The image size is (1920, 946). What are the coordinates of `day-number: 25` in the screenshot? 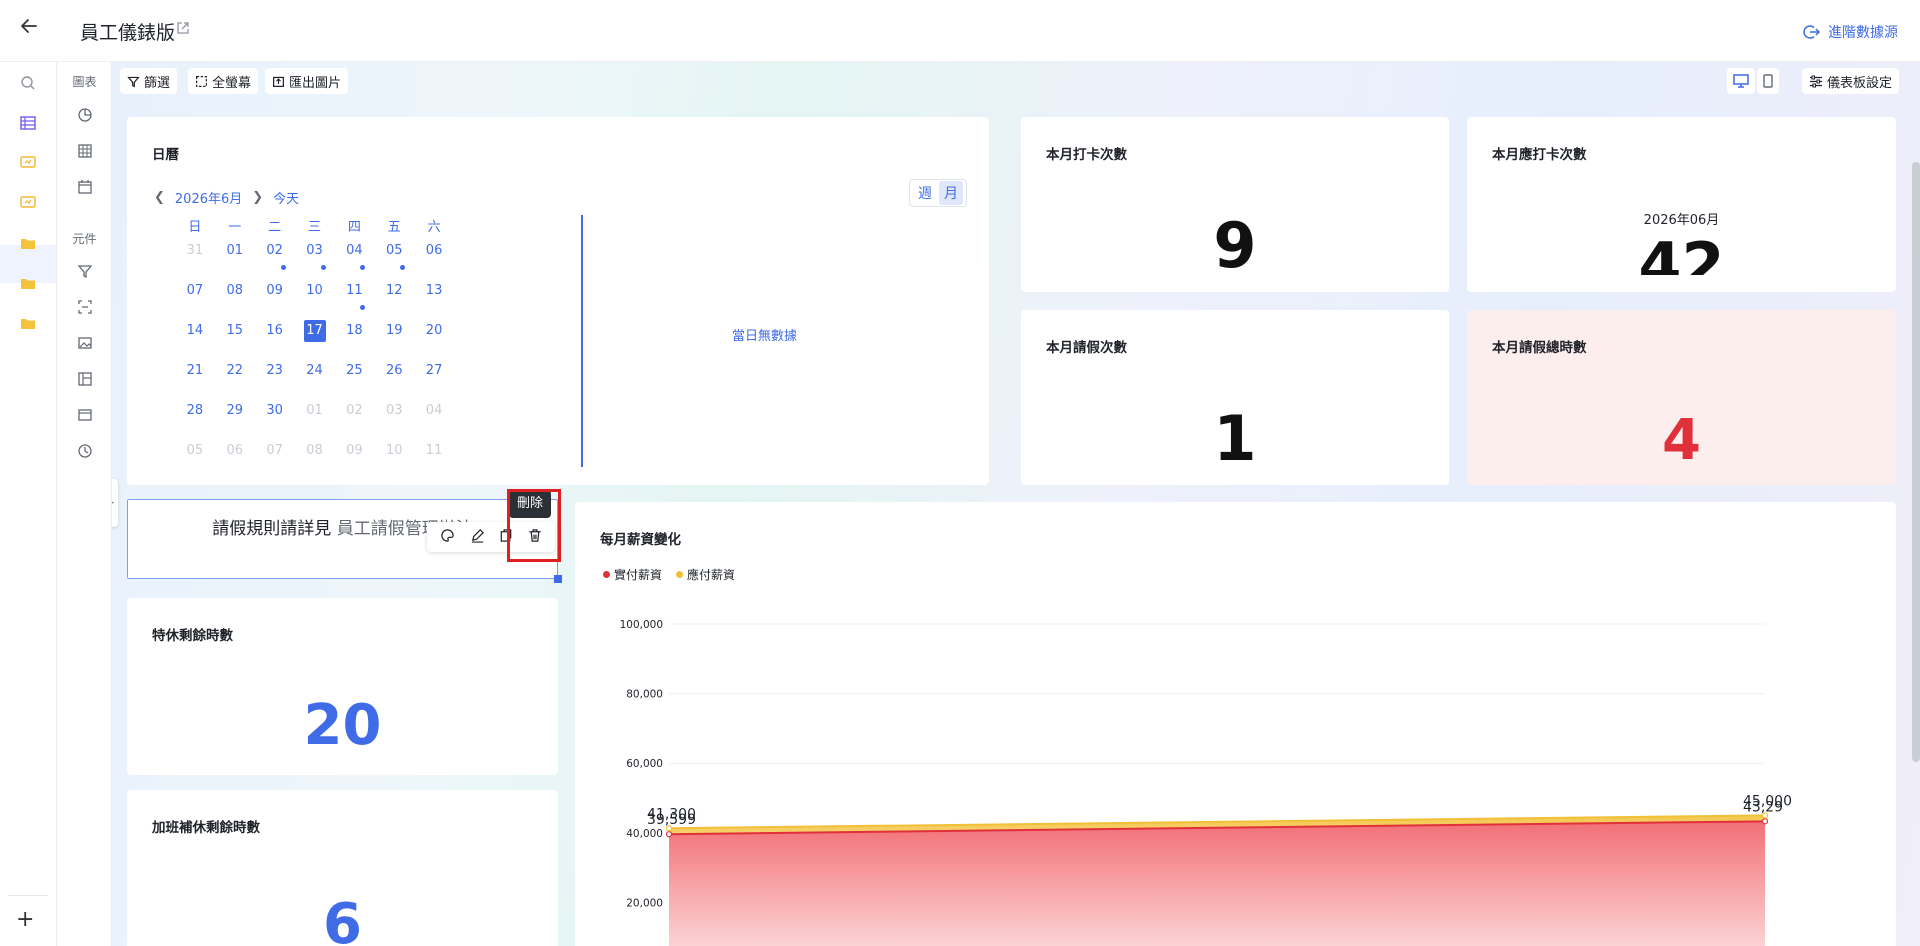 It's located at (354, 370).